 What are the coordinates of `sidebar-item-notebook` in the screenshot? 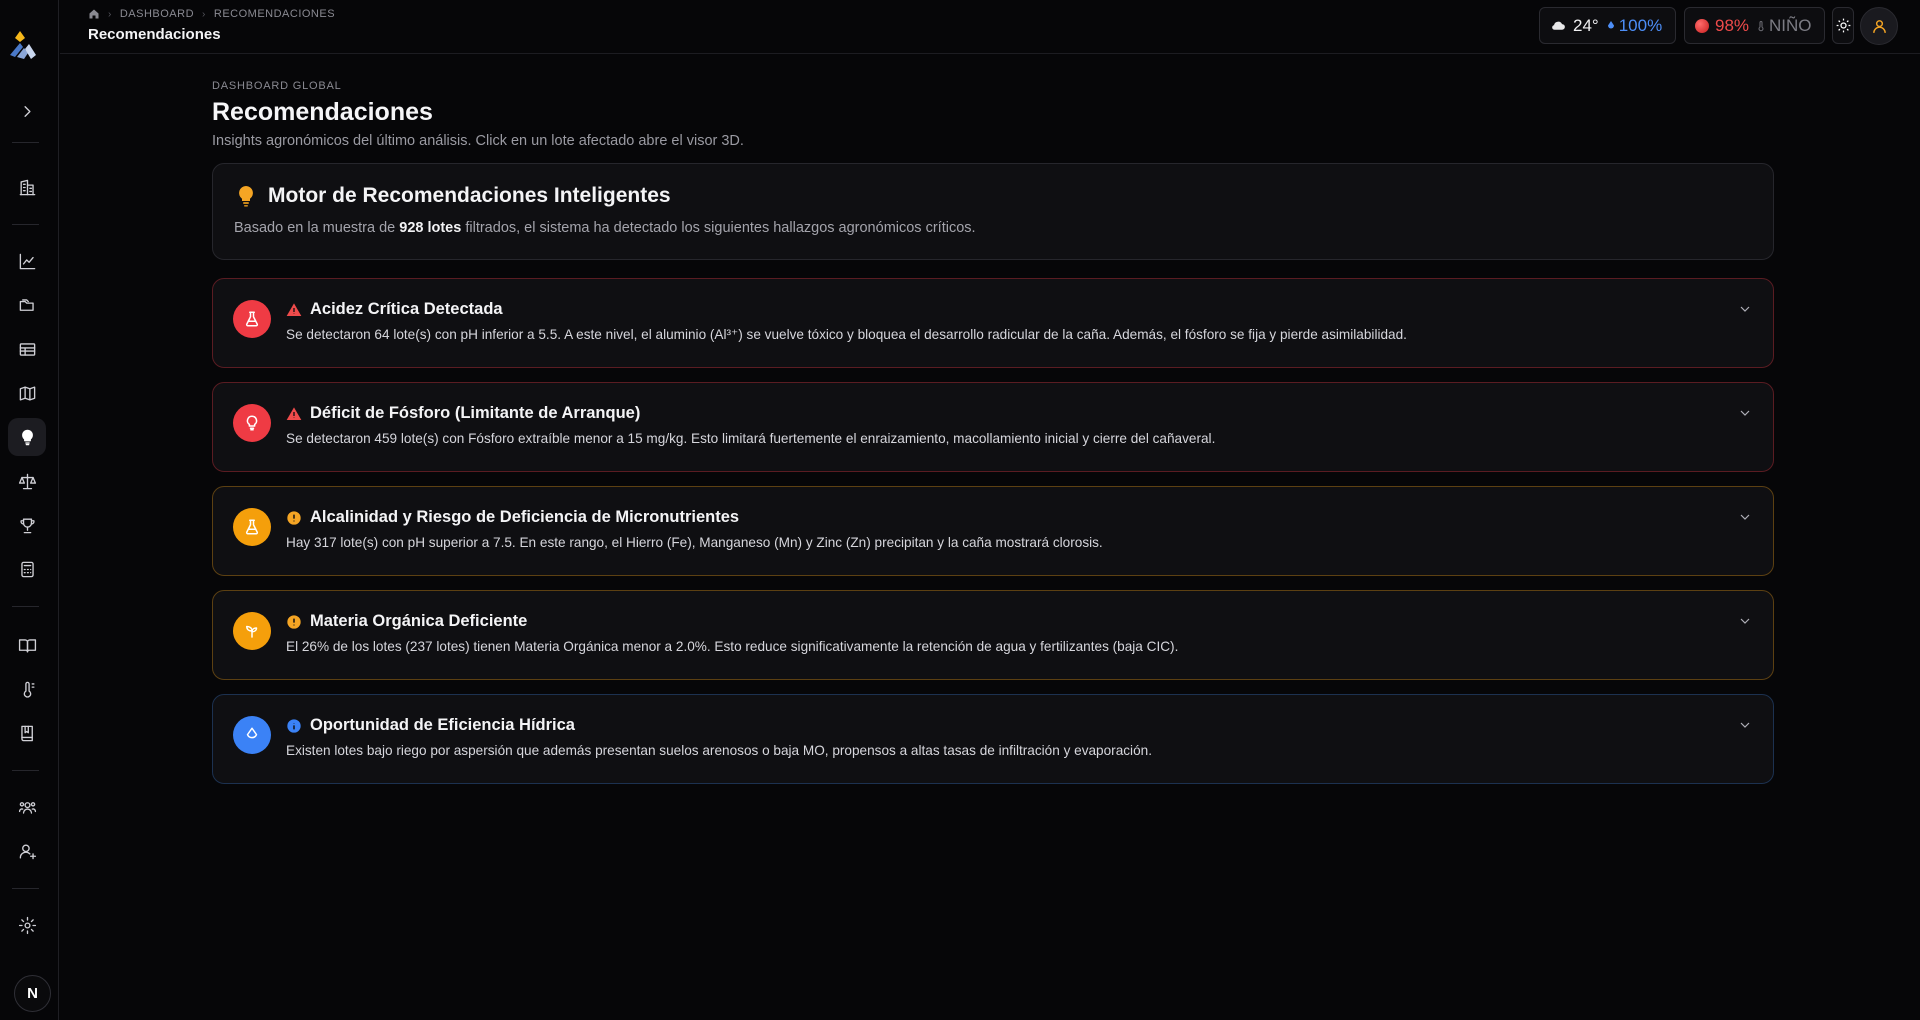 It's located at (27, 733).